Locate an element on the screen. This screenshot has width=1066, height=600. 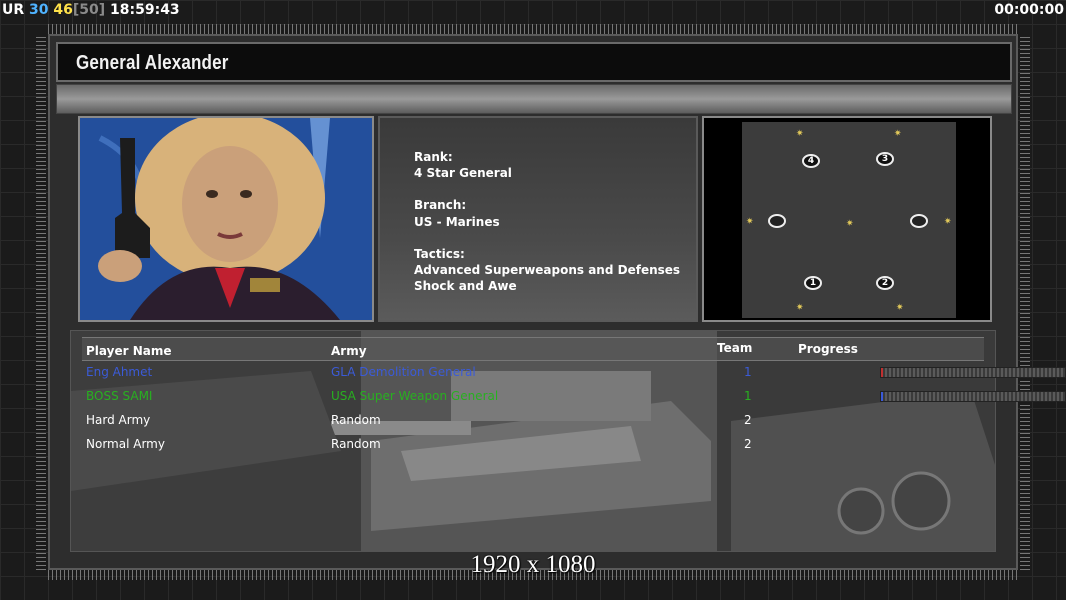
spawn-marker-4: 4 is located at coordinates (811, 161).